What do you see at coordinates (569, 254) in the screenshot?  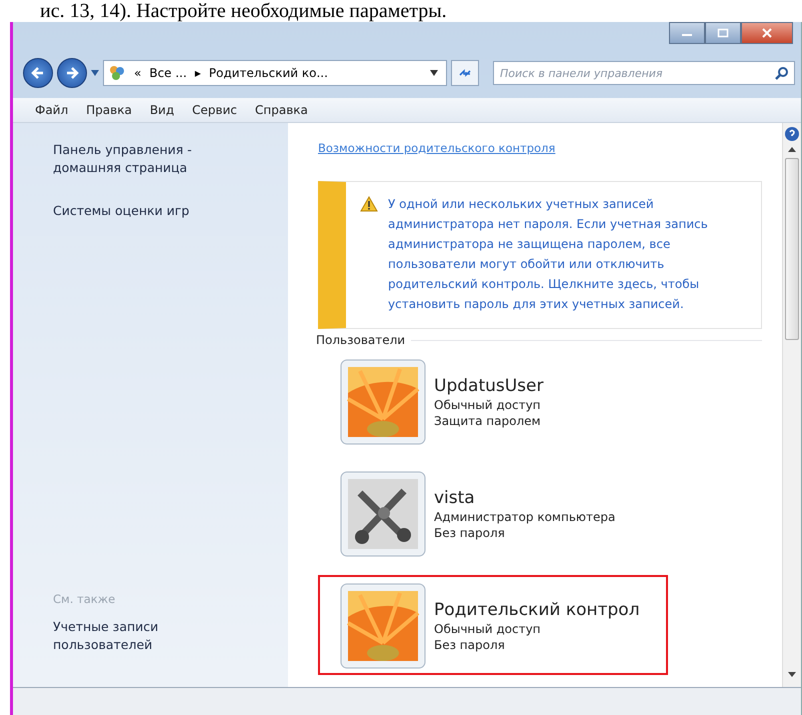 I see `warning-link: У одной или нескольких учетных записей администратора нет пароля. Если учетная запись администратора не защищена паролем, все пользователи могут обойти или отключить родительский контроль. Щелкните здесь, чтобы установить пароль для этих учетных записей.` at bounding box center [569, 254].